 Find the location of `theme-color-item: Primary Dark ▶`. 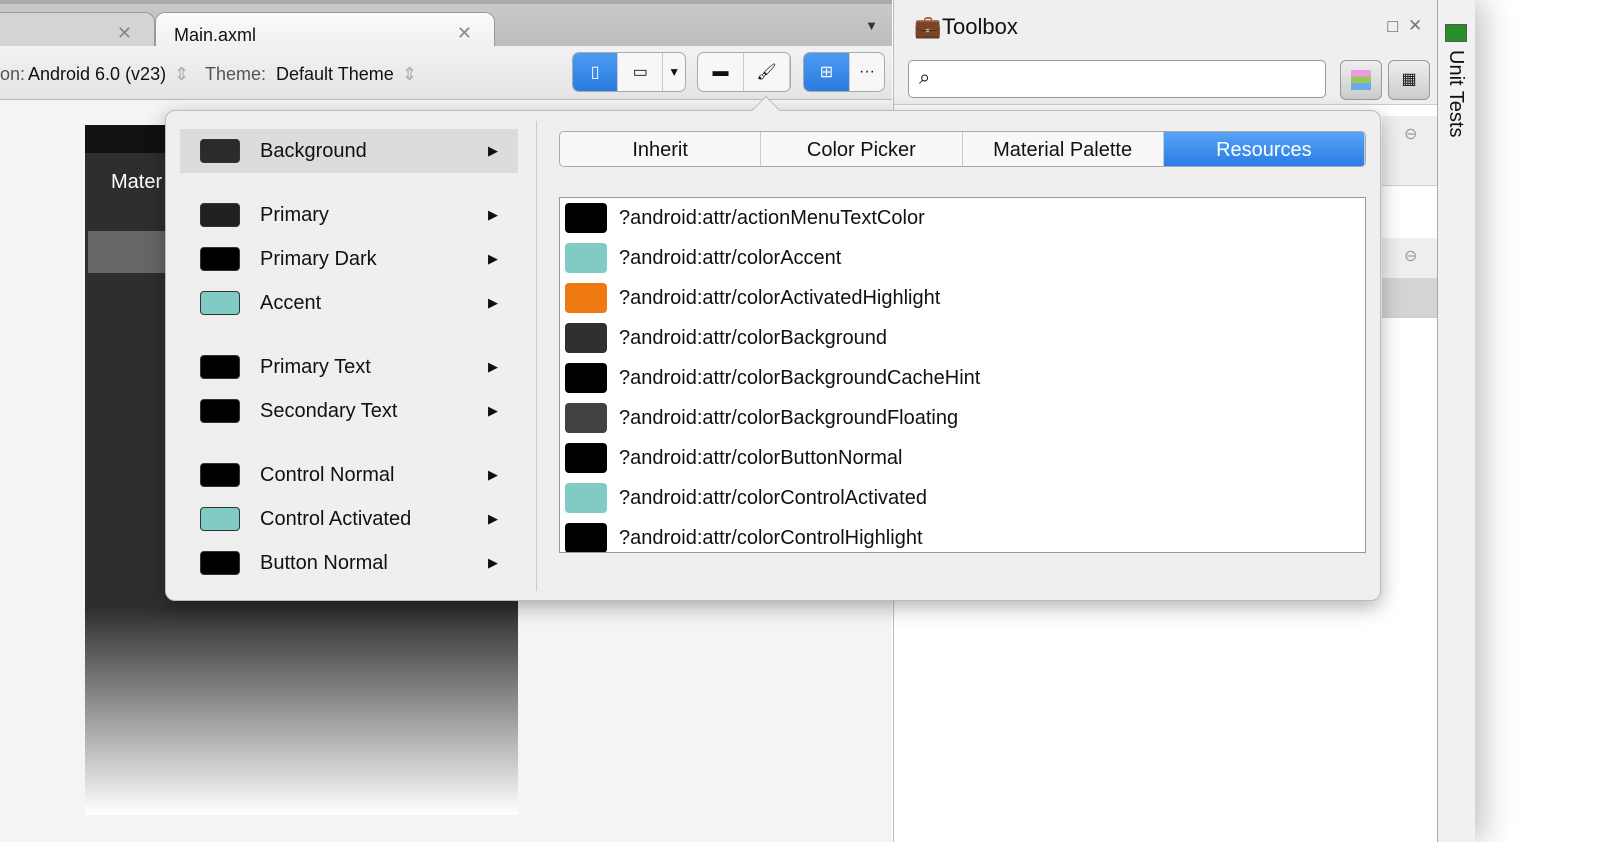

theme-color-item: Primary Dark ▶ is located at coordinates (349, 259).